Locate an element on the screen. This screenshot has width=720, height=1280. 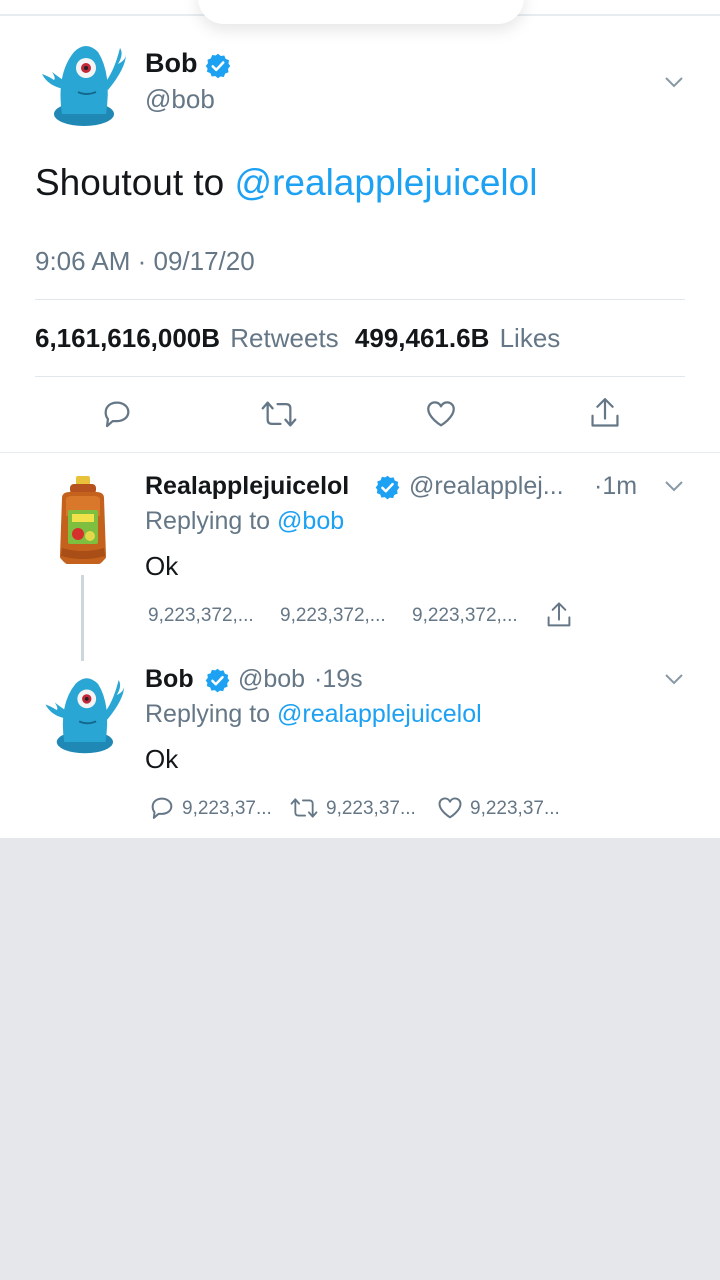
tweet-timestamp: 9:06 AM · 09/17/20 is located at coordinates (145, 261).